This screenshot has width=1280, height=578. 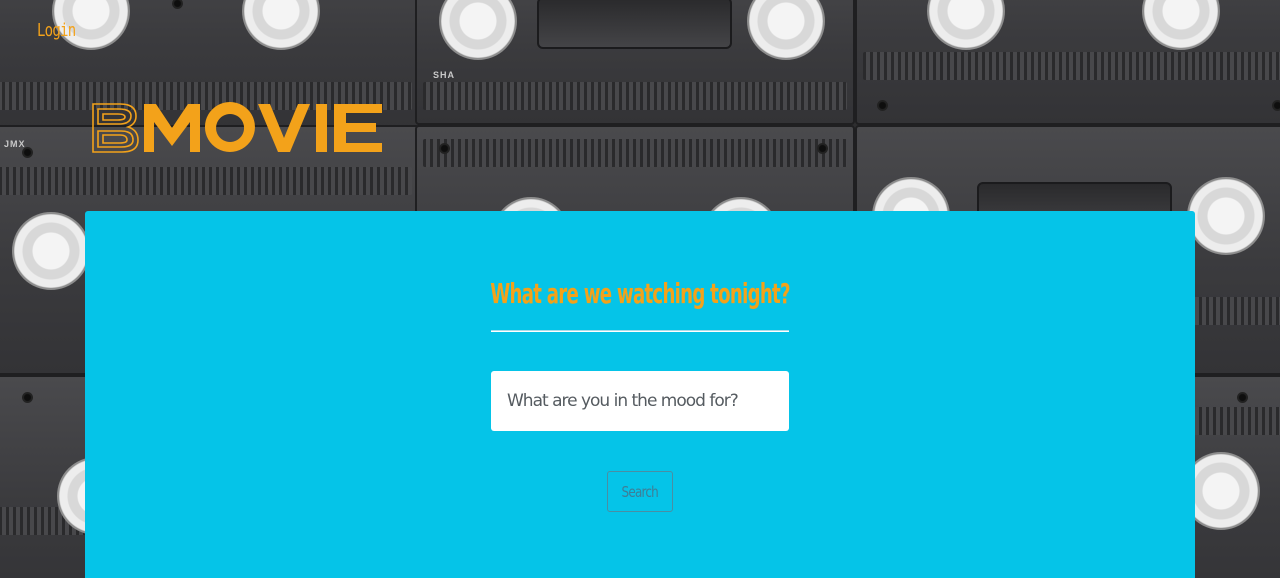 What do you see at coordinates (635, 62) in the screenshot?
I see `vhs-tape: SHA` at bounding box center [635, 62].